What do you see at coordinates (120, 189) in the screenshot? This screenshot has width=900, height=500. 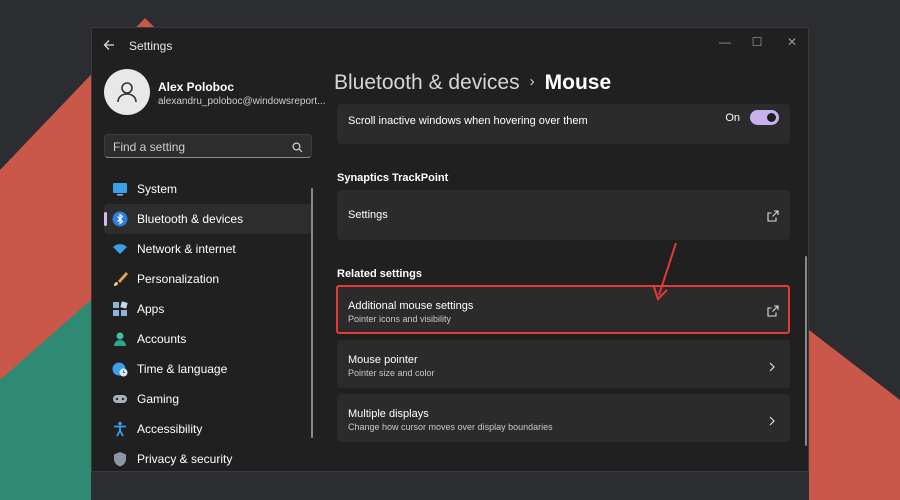 I see `monitor-icon` at bounding box center [120, 189].